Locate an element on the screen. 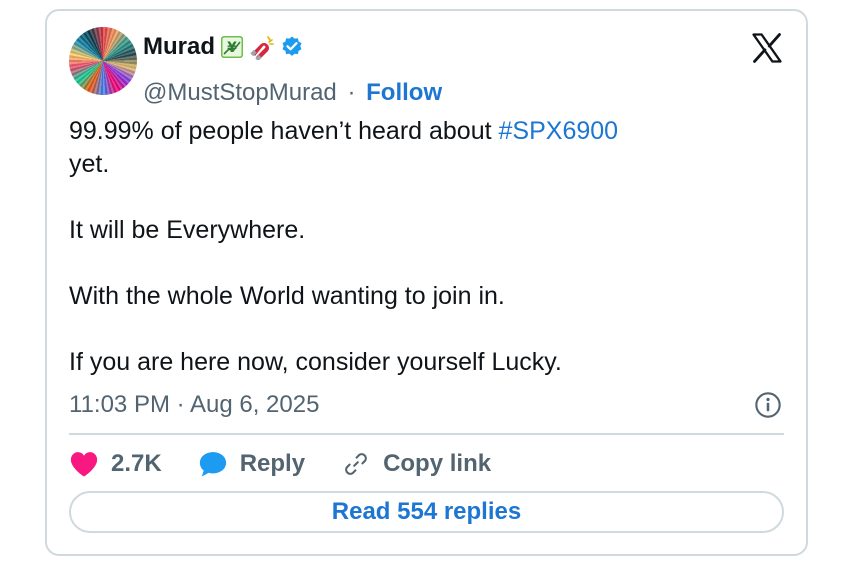 The image size is (860, 573). tweet-line1-suffix: yet. is located at coordinates (89, 164).